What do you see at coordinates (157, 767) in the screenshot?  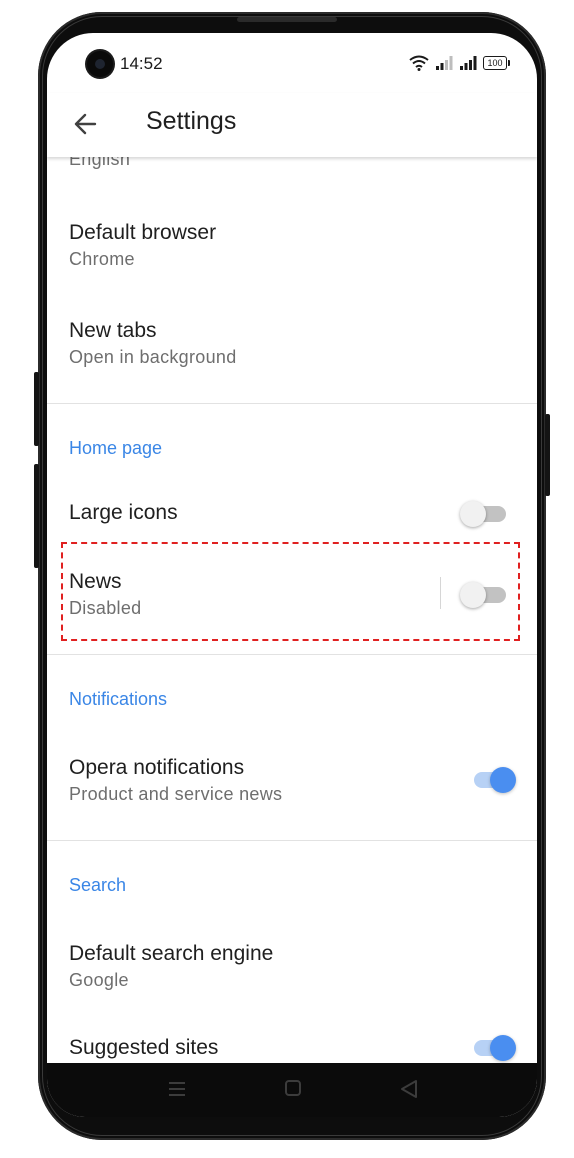 I see `opera-notifications-label: Opera notifications` at bounding box center [157, 767].